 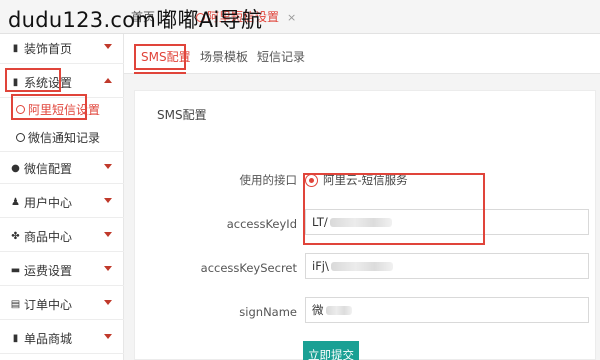 What do you see at coordinates (15, 270) in the screenshot?
I see `truck-icon: ▬` at bounding box center [15, 270].